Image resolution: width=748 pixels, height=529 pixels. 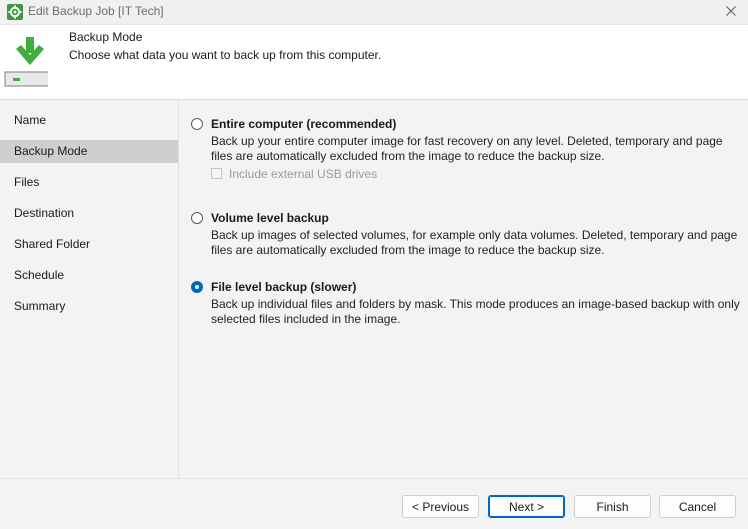 I want to click on sidebar-item-name: Name, so click(x=89, y=120).